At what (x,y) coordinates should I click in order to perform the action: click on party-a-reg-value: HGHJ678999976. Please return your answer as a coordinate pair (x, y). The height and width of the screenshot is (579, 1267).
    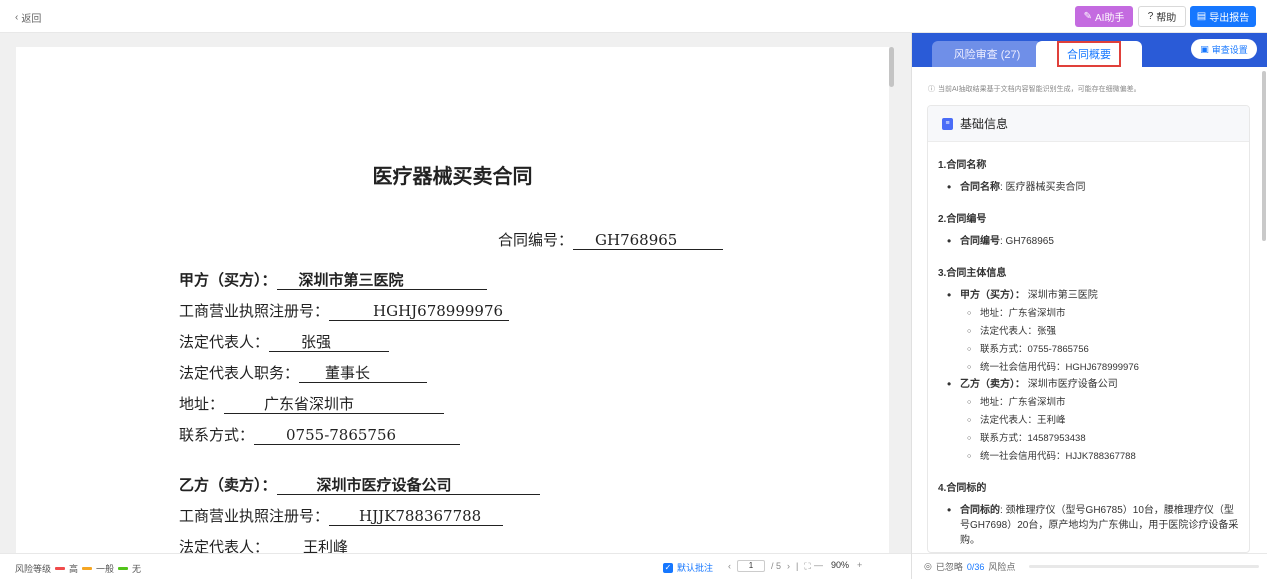
    Looking at the image, I should click on (419, 311).